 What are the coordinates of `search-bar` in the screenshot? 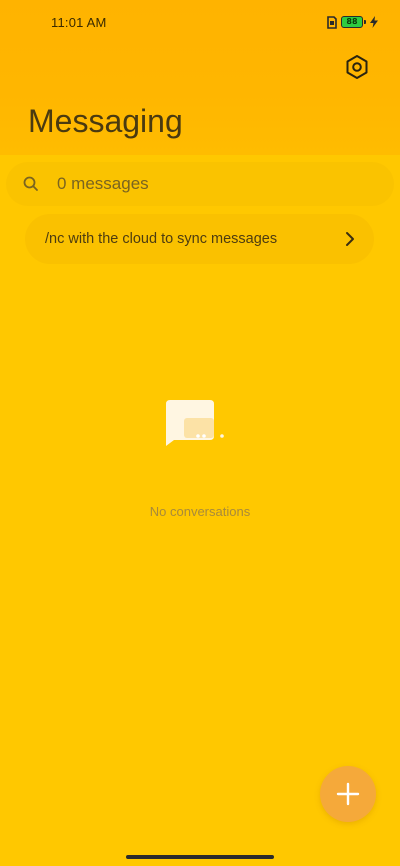 It's located at (200, 184).